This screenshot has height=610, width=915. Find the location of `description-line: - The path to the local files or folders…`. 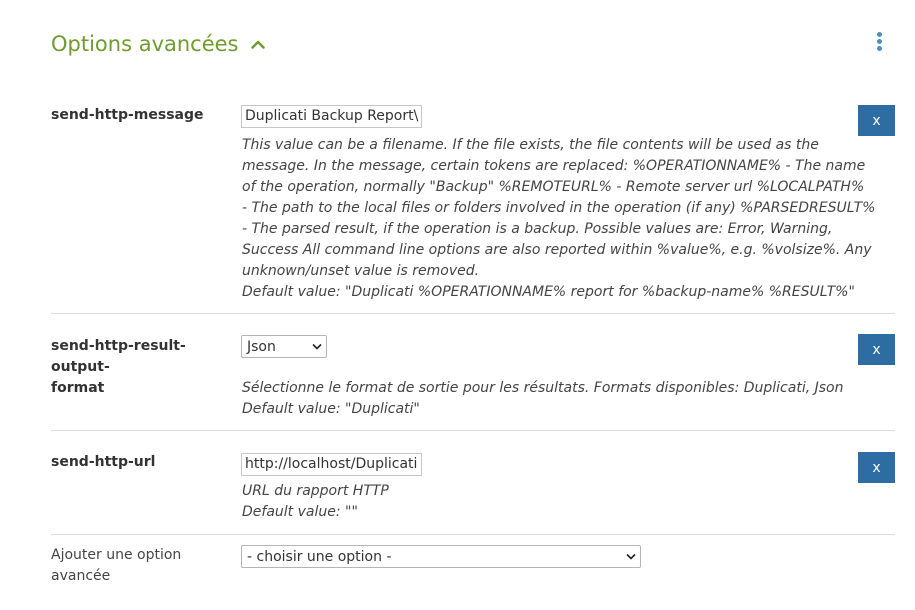

description-line: - The path to the local files or folders… is located at coordinates (559, 208).